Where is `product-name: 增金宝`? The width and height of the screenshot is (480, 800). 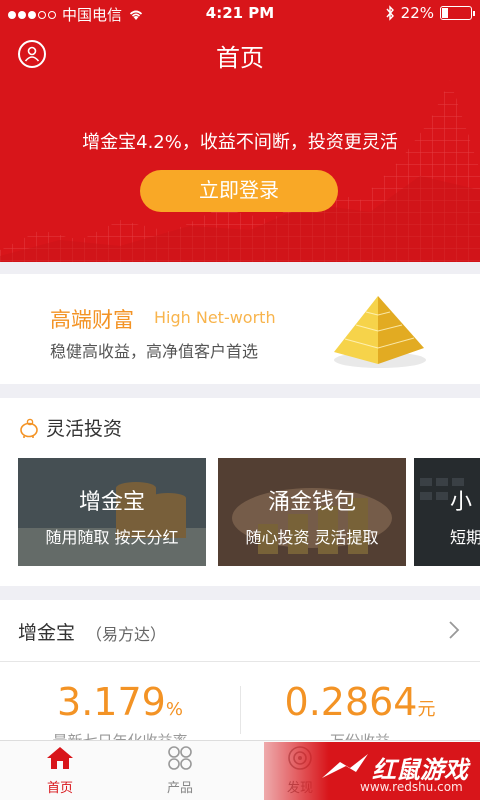 product-name: 增金宝 is located at coordinates (47, 633).